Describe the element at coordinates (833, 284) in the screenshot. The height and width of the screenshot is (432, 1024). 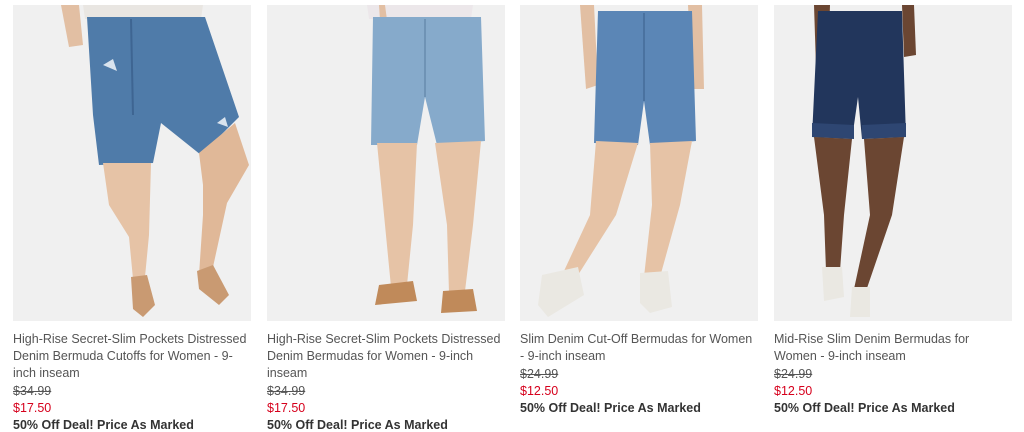
I see `white-slip-on-sneaker` at that location.